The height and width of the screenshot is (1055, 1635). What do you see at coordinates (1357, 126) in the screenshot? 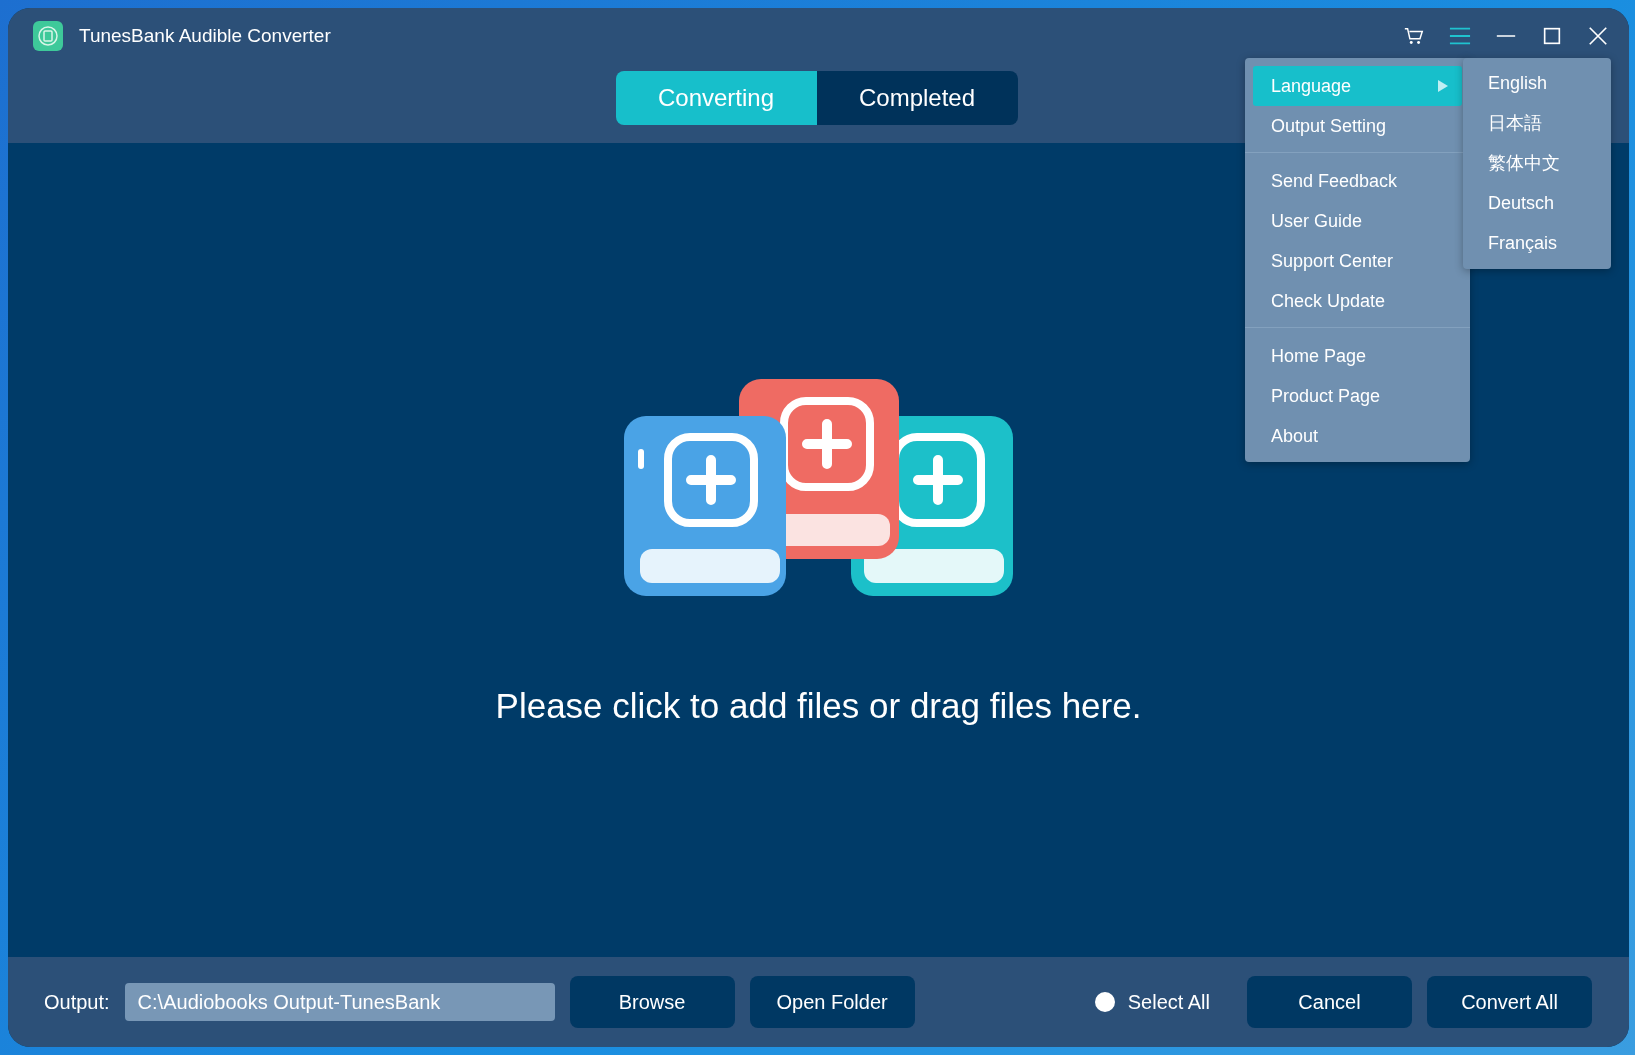
I see `menu-item: Output Setting` at bounding box center [1357, 126].